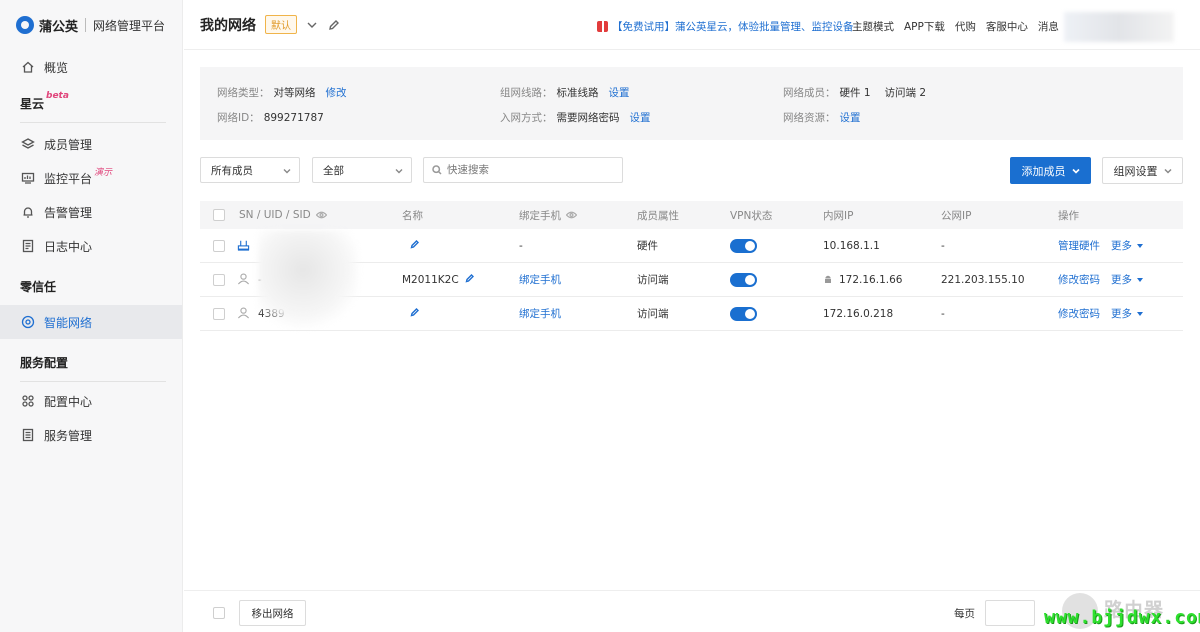 This screenshot has height=632, width=1200. I want to click on page-title: 我的网络, so click(228, 25).